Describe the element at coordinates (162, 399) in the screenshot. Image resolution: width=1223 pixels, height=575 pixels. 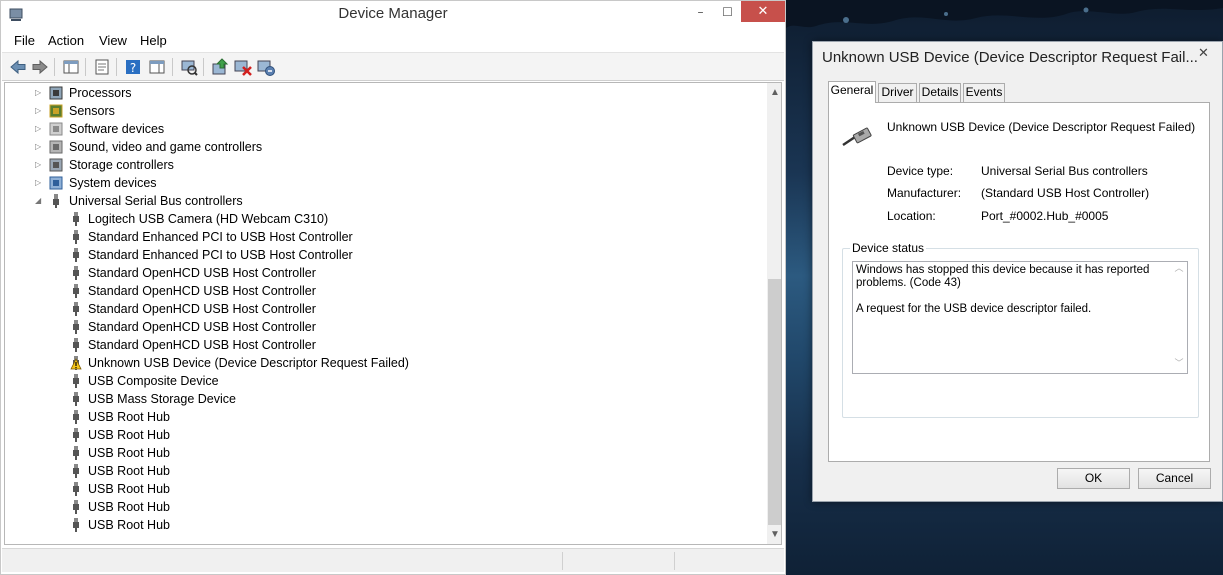
I see `tree-device-label: USB Mass Storage Device` at that location.